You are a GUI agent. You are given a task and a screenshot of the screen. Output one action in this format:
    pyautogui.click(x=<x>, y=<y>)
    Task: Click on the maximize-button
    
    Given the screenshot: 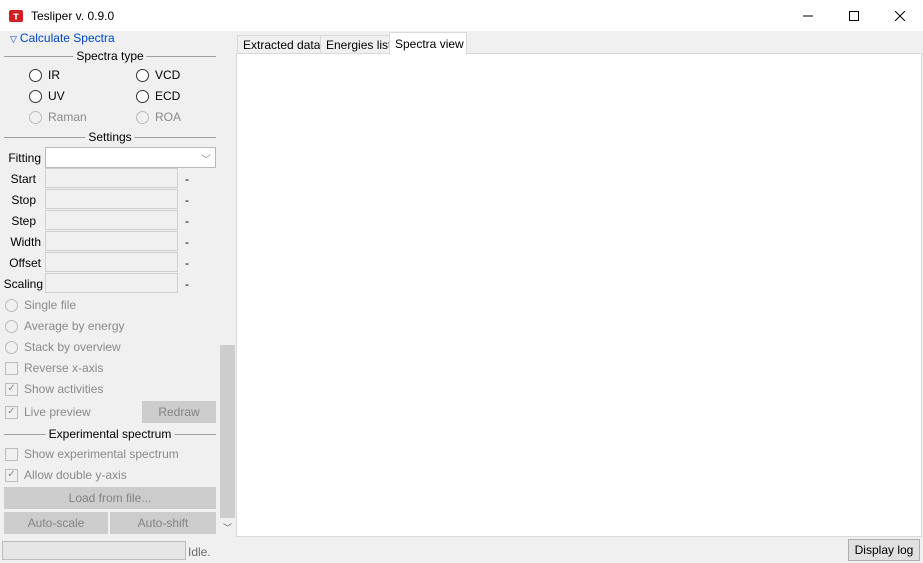 What is the action you would take?
    pyautogui.click(x=854, y=15)
    